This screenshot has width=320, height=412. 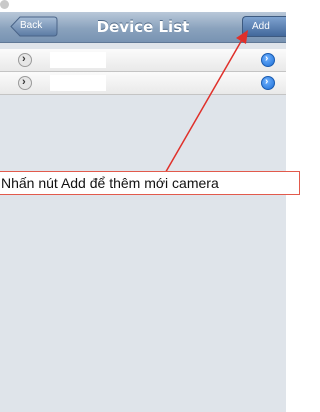 I want to click on annotation-callout: Nhấn nút Add để thêm mới camera, so click(x=150, y=183).